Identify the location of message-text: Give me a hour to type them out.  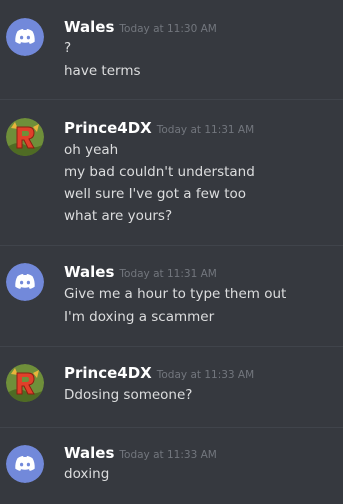
(175, 294).